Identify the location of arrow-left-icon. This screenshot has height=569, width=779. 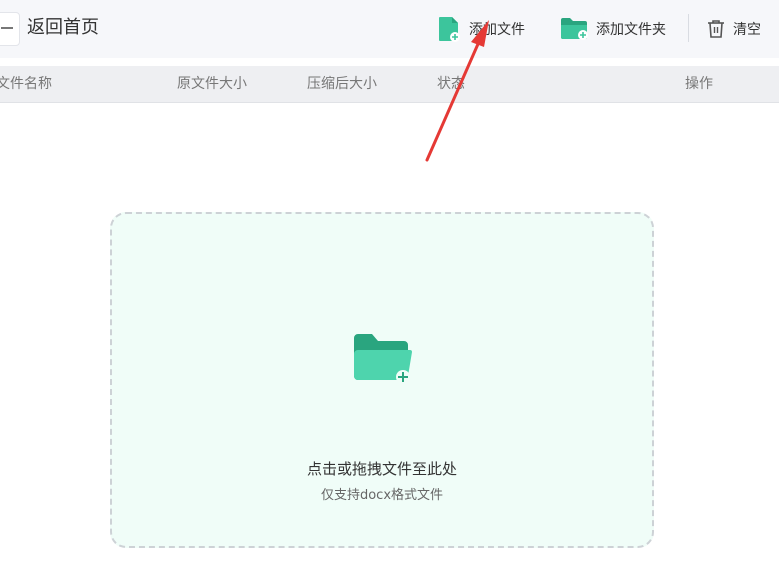
(7, 28).